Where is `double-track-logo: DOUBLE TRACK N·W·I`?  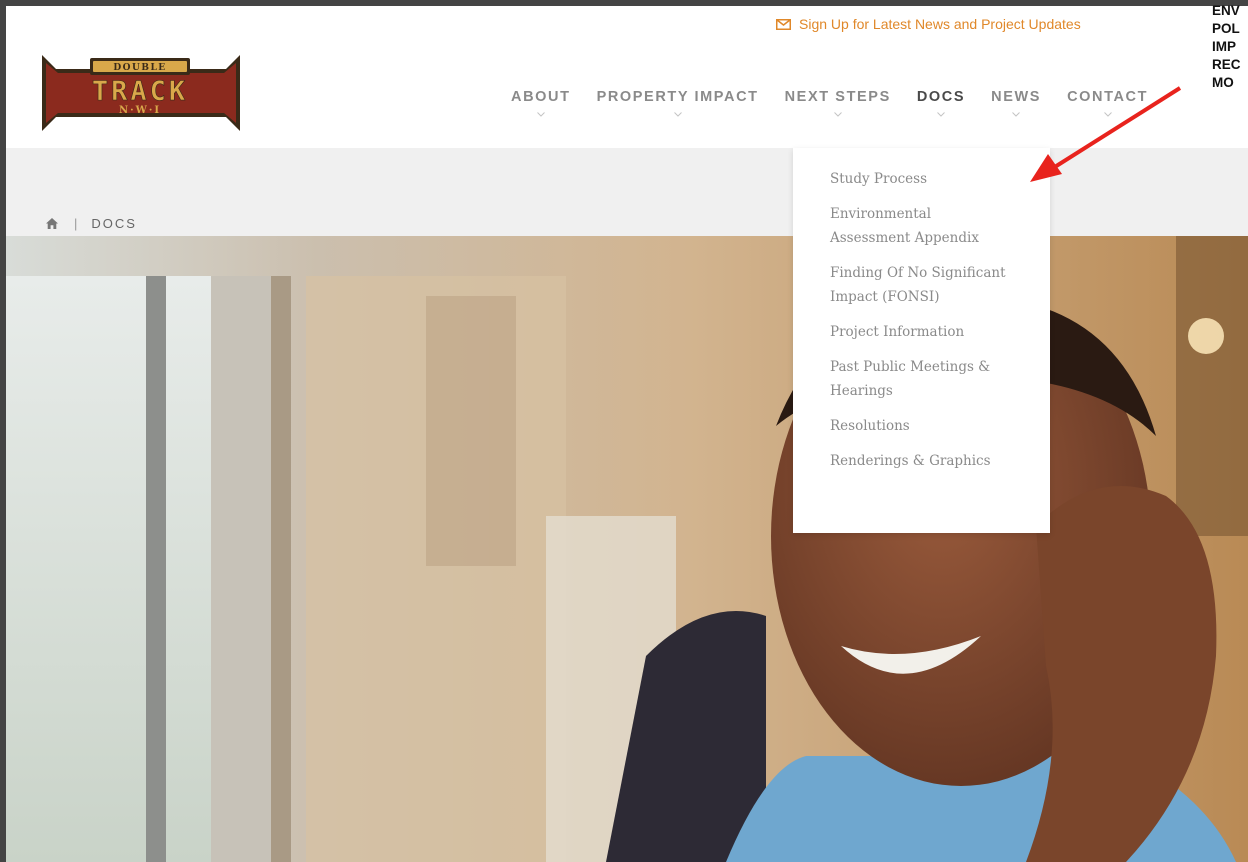
double-track-logo: DOUBLE TRACK N·W·I is located at coordinates (141, 93).